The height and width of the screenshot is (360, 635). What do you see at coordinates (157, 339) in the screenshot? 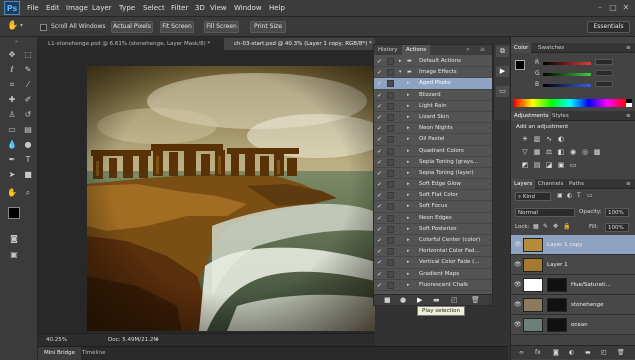
I see `status-menu-arrow-icon: ▸` at bounding box center [157, 339].